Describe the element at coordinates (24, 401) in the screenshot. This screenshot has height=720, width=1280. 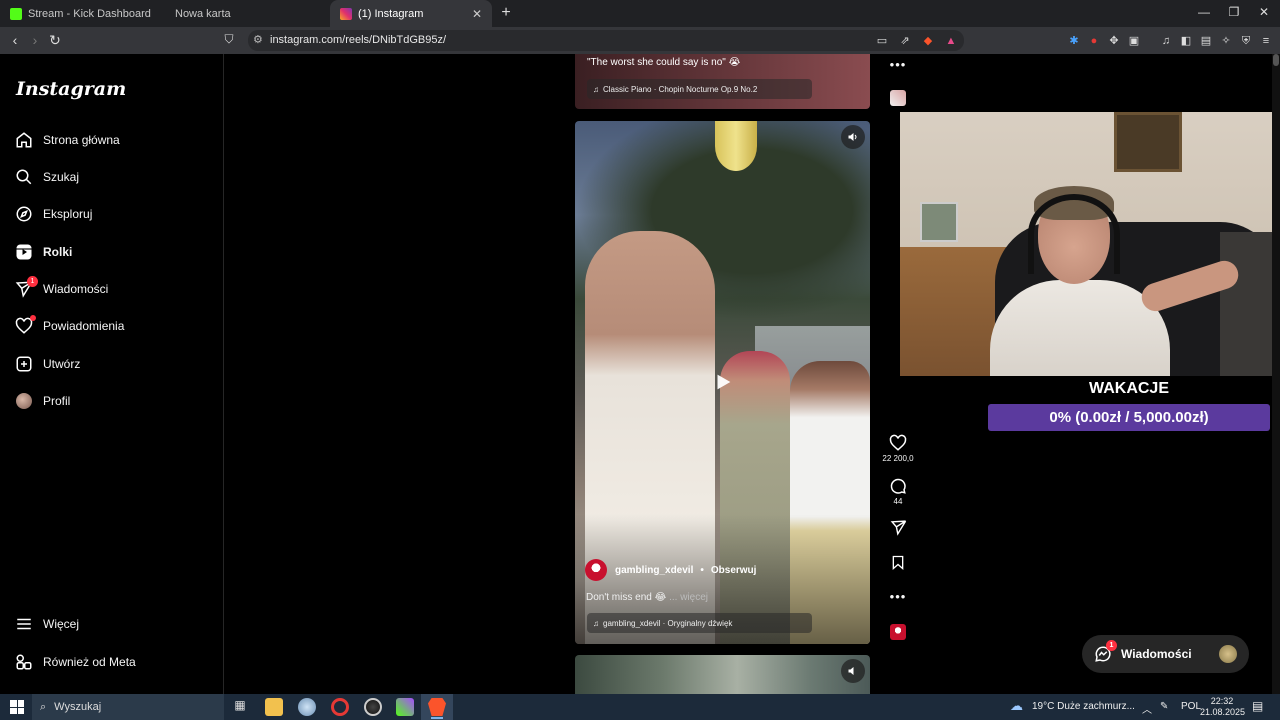
I see `profile-avatar` at that location.